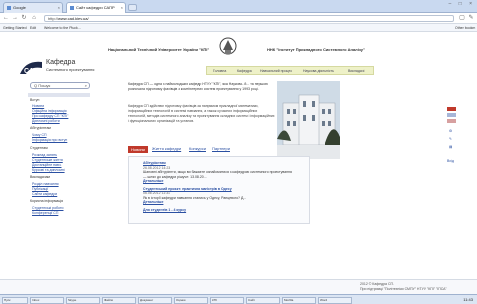  I want to click on sidebar-section-head: Корисна інформація, so click(47, 201).